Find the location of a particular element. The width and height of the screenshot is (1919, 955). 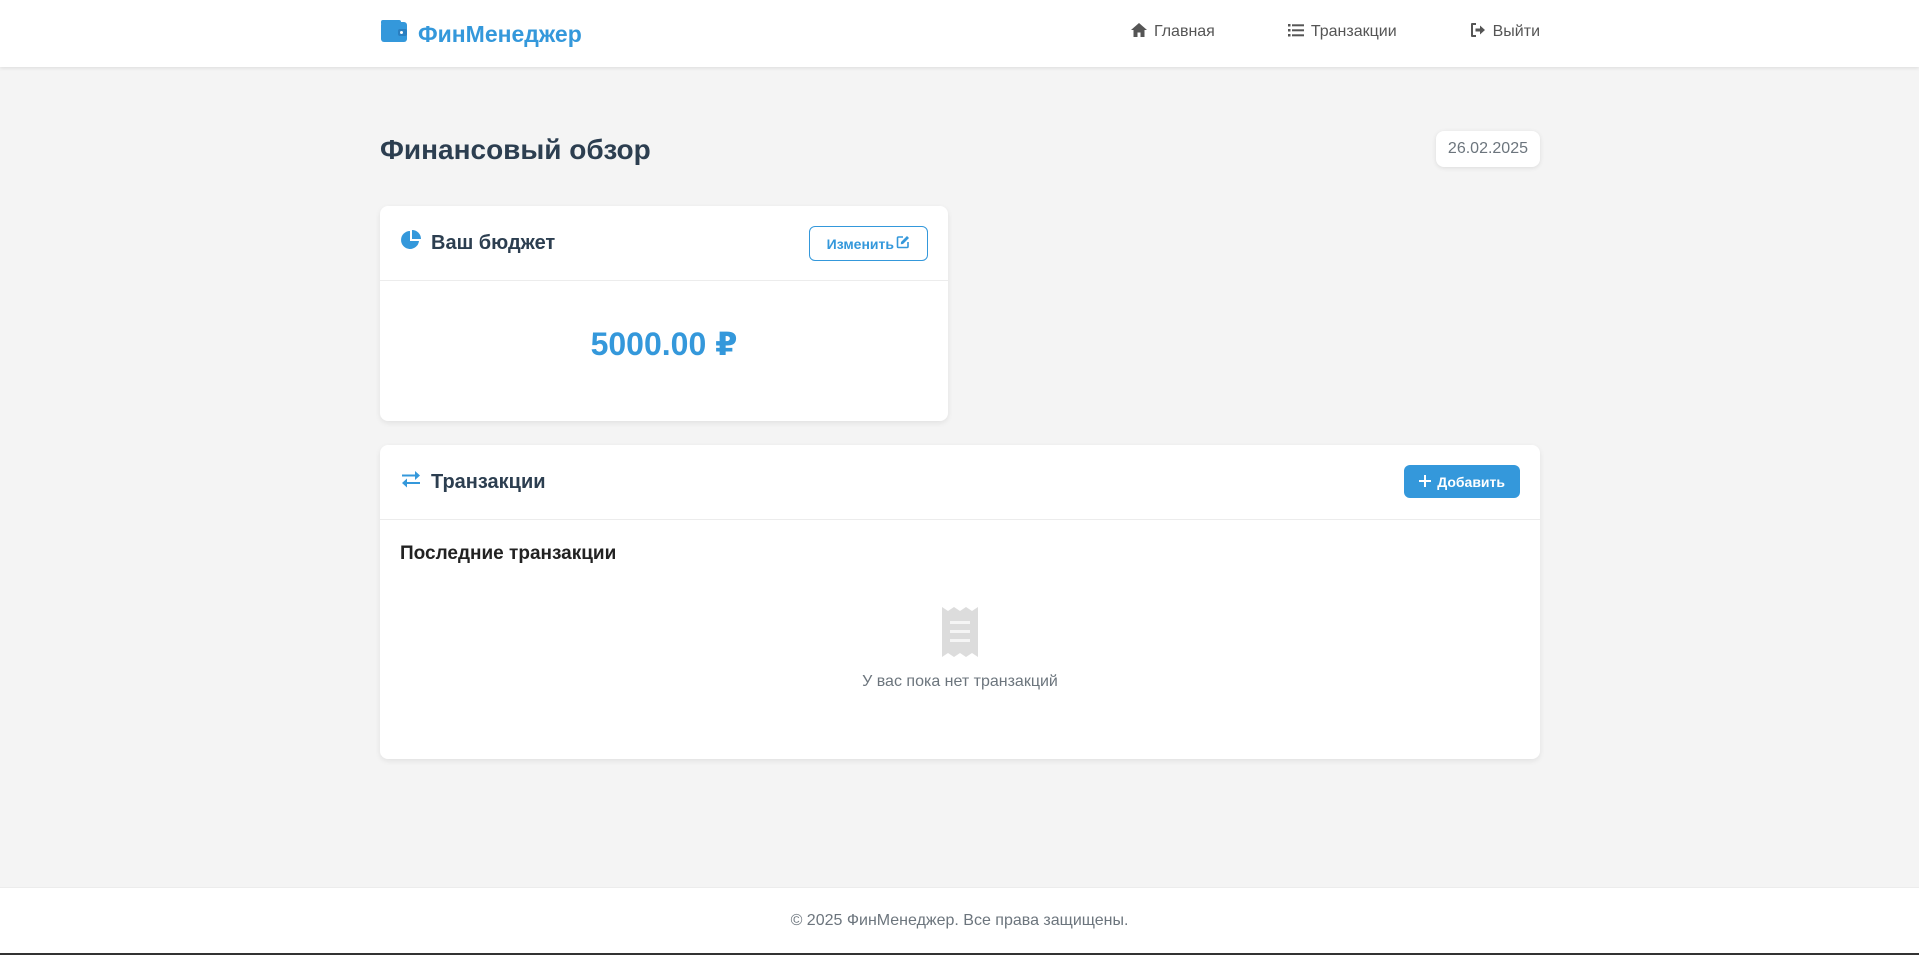

plus-icon is located at coordinates (1425, 482).